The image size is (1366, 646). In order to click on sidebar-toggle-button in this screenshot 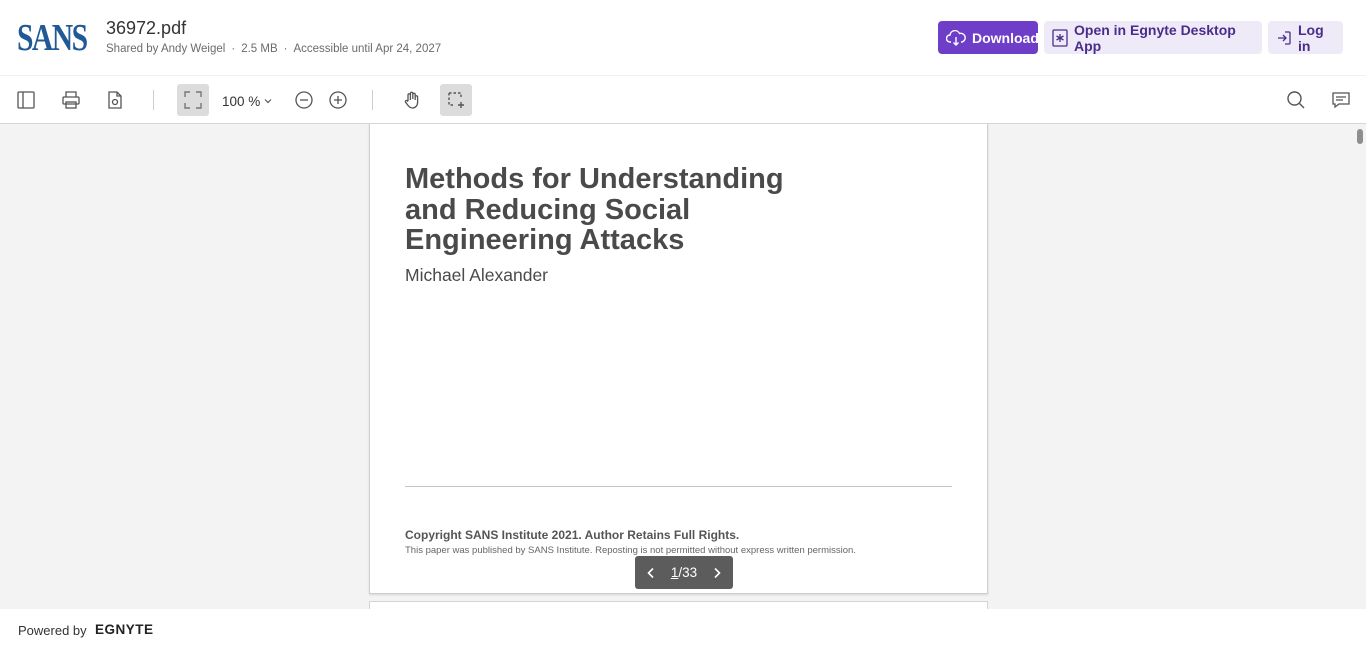, I will do `click(26, 100)`.